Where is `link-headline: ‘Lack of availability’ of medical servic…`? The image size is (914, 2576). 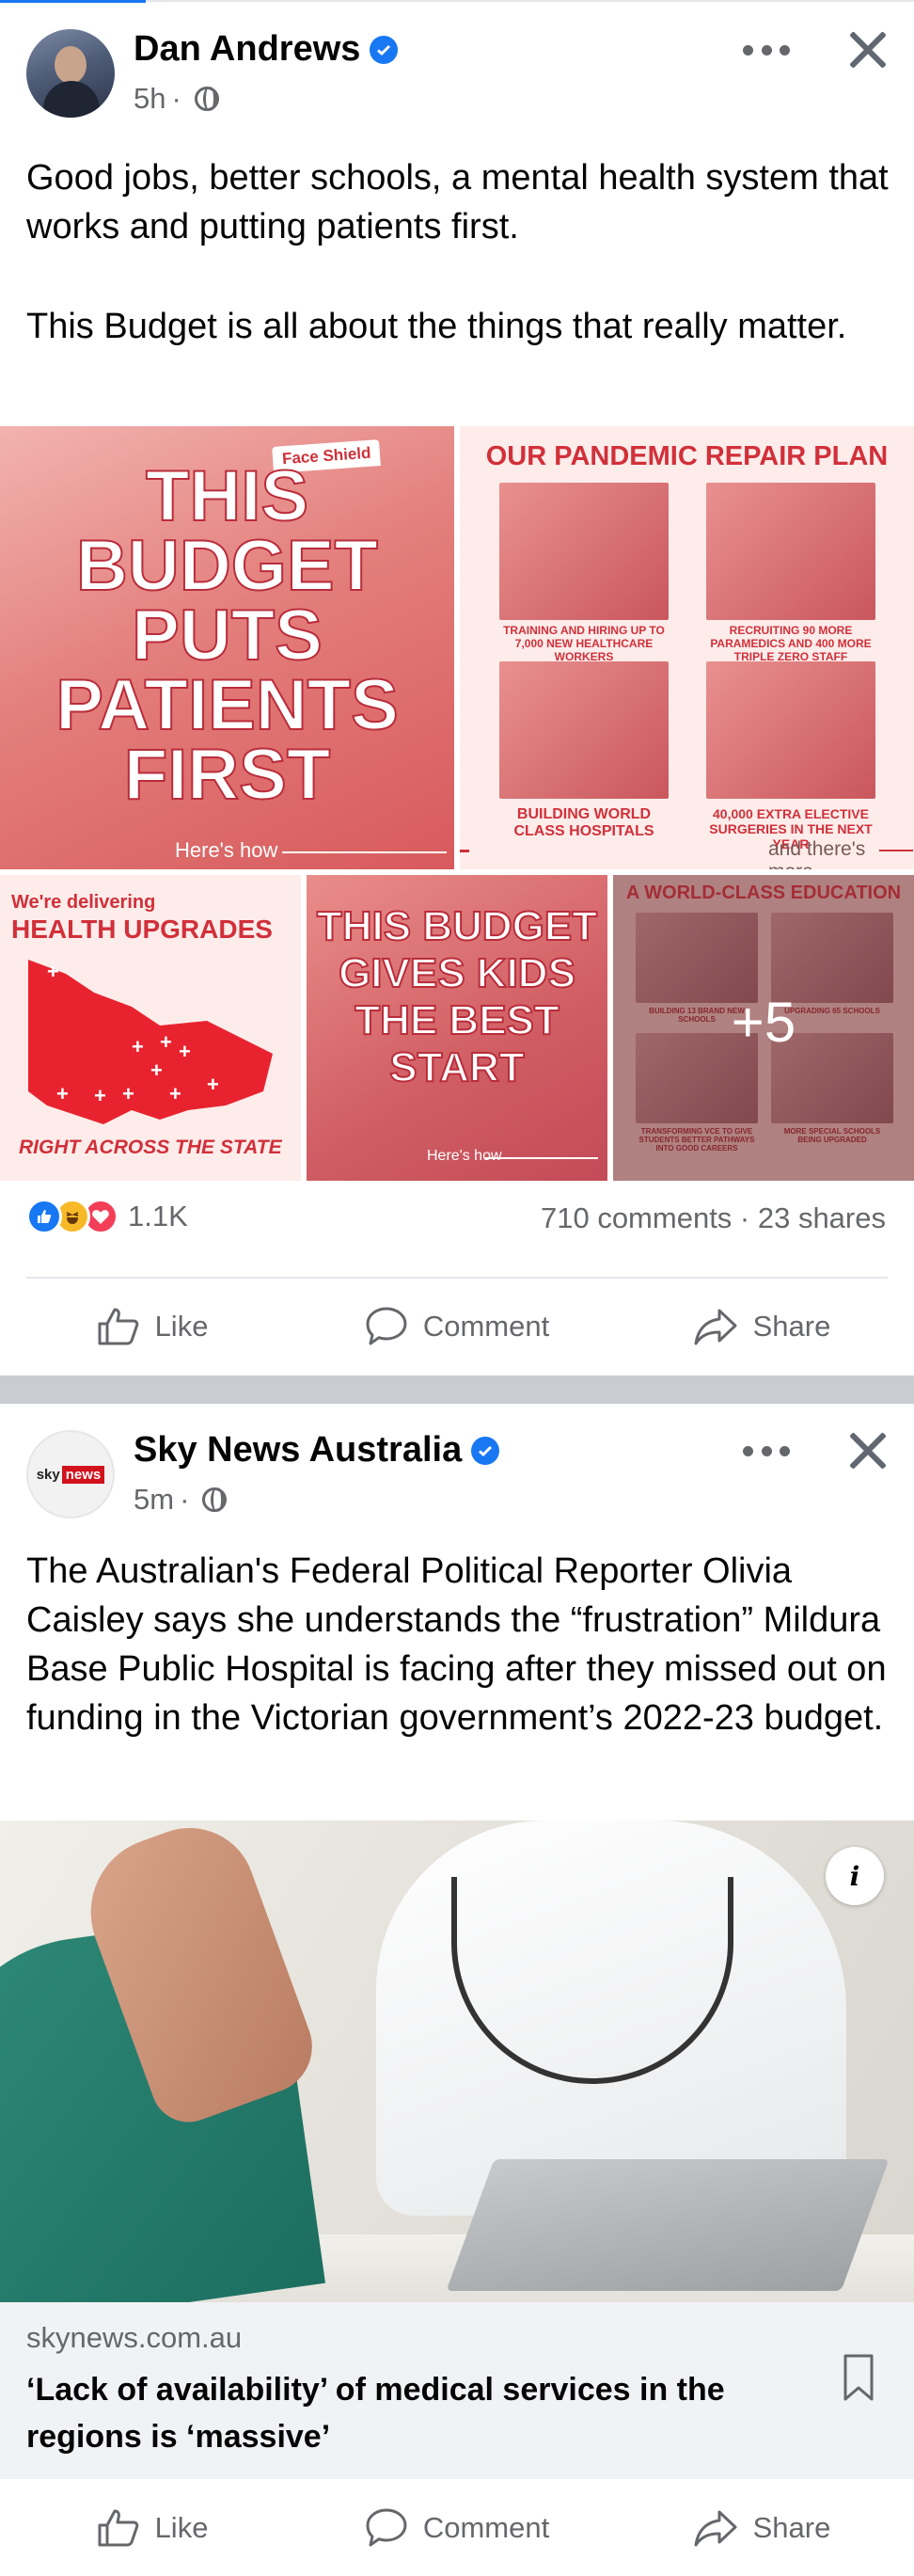
link-headline: ‘Lack of availability’ of medical servic… is located at coordinates (375, 2413).